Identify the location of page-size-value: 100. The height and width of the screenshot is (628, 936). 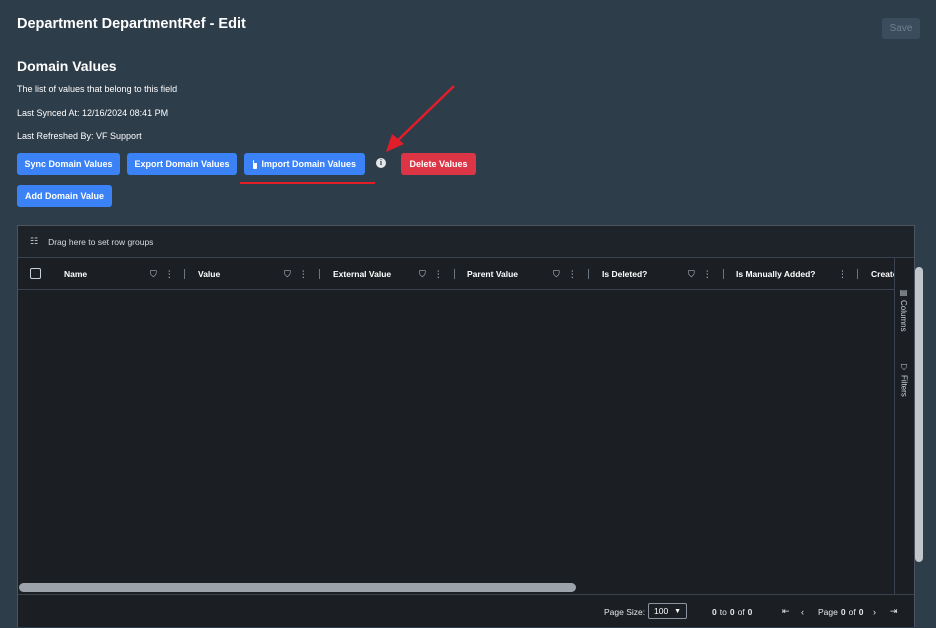
(661, 611).